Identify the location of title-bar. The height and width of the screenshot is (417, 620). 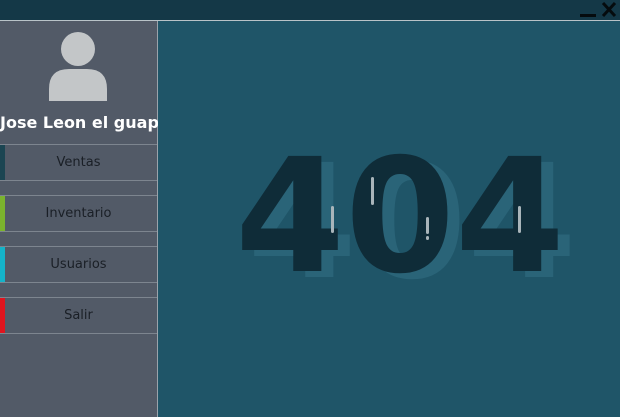
(310, 10).